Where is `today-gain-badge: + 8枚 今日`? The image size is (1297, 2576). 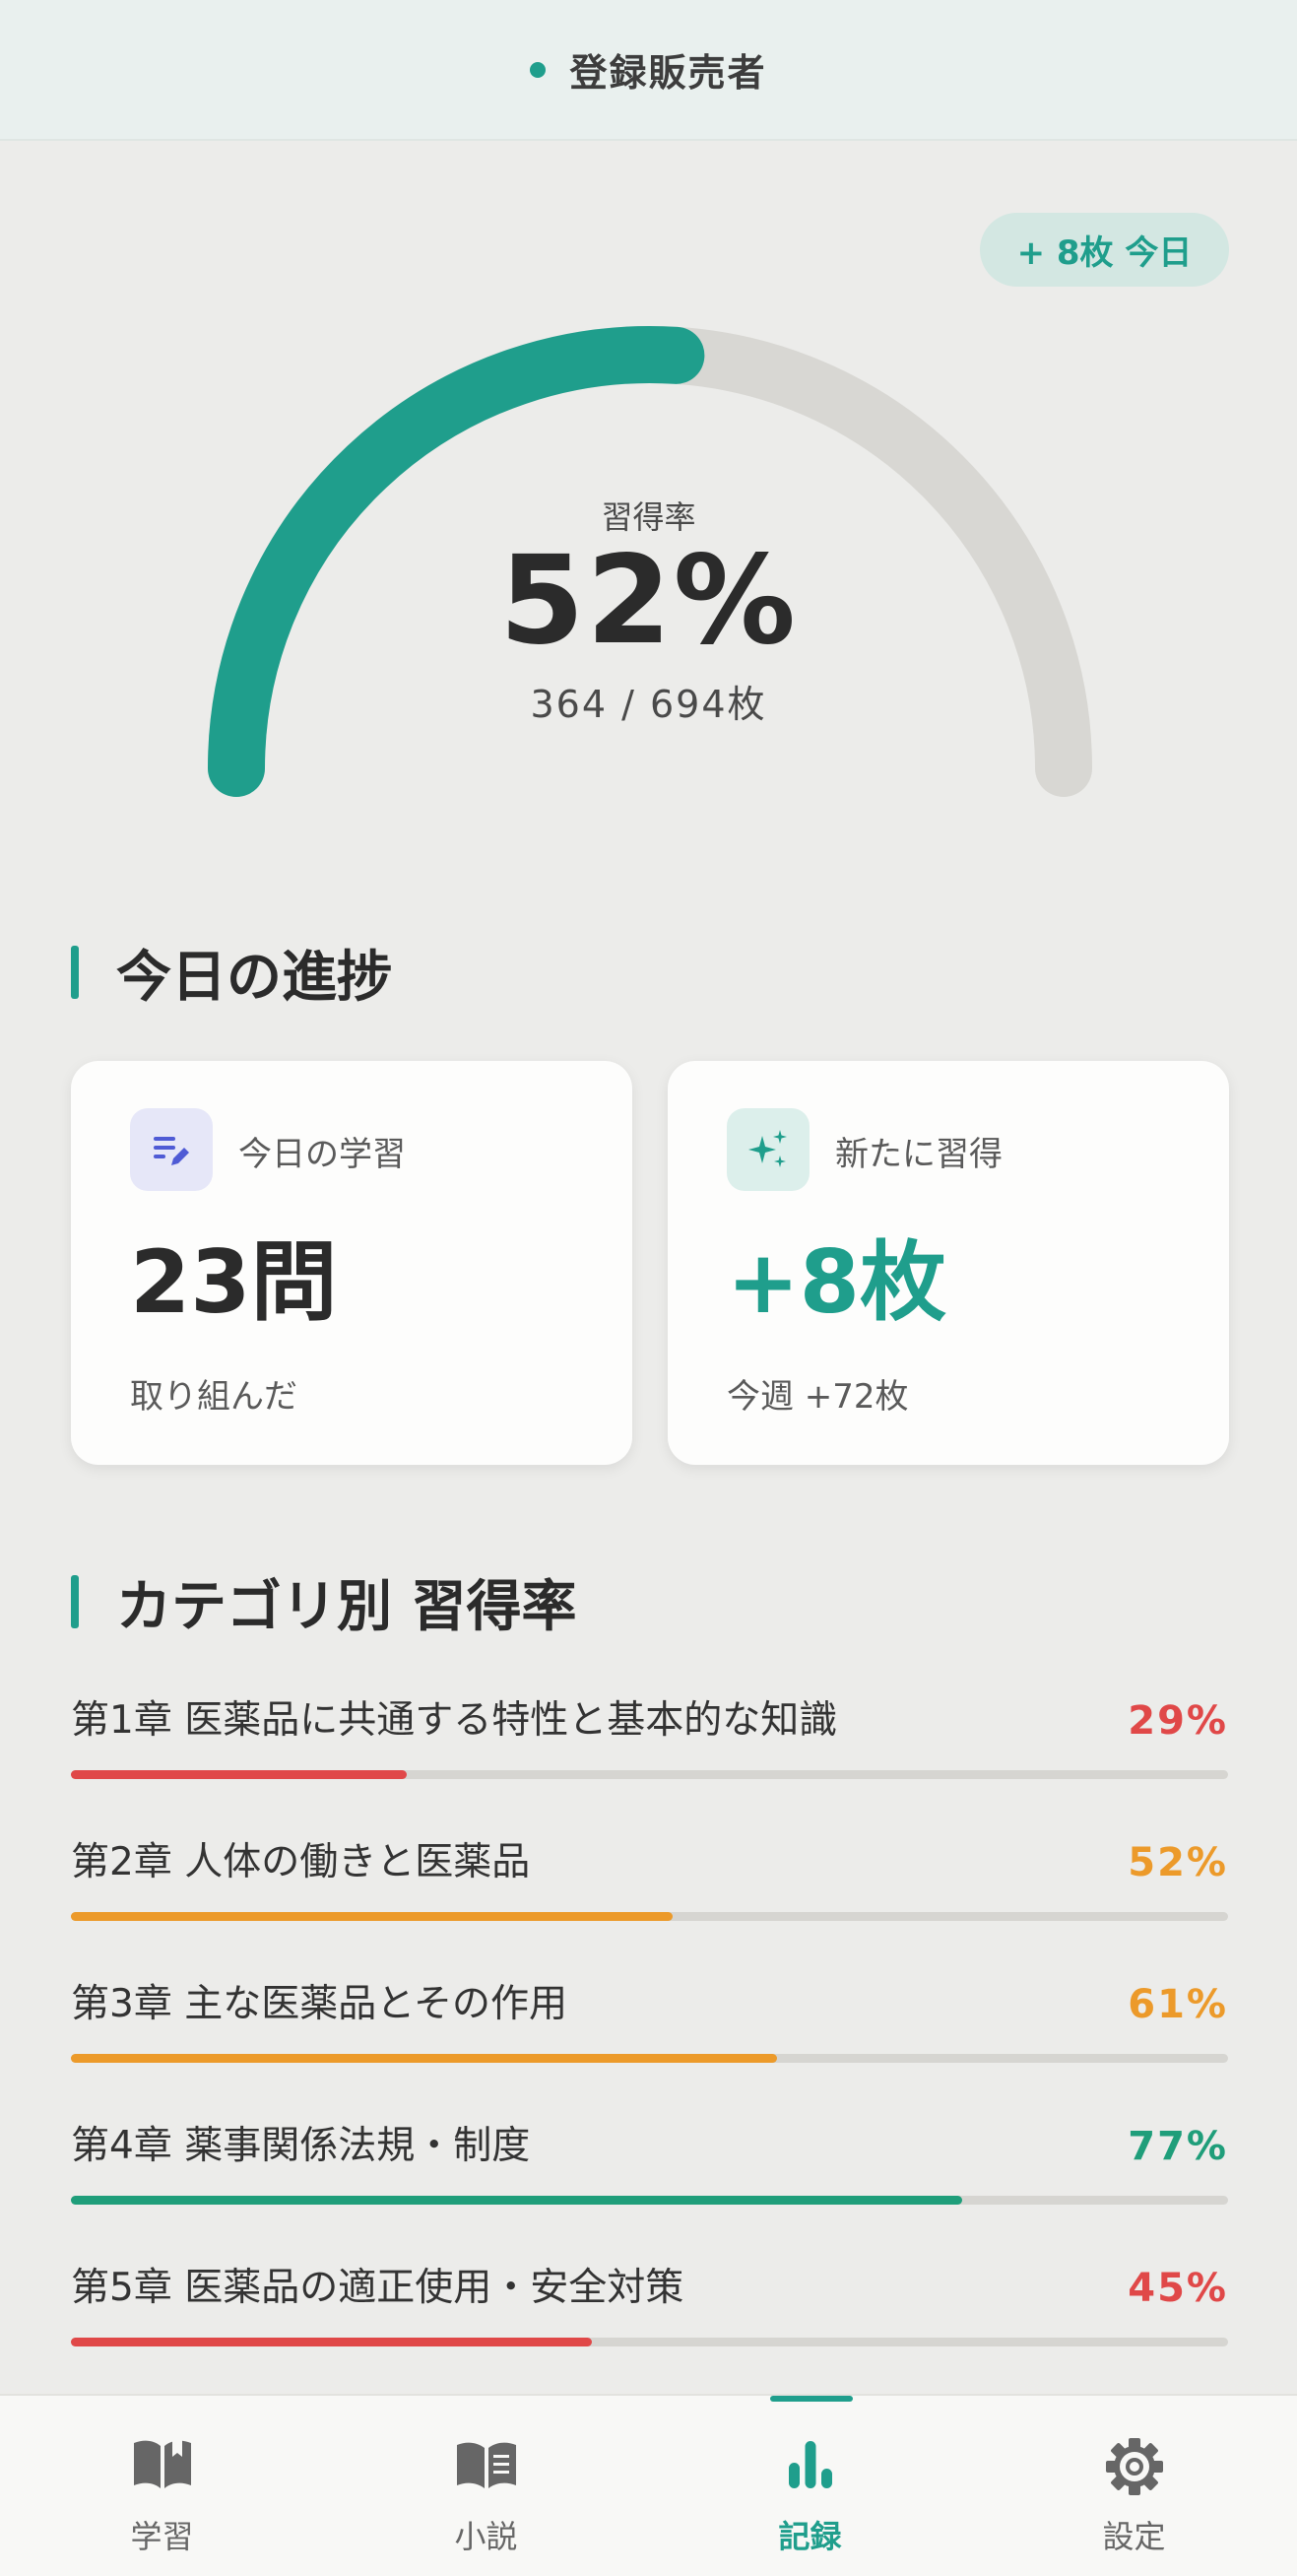 today-gain-badge: + 8枚 今日 is located at coordinates (1105, 250).